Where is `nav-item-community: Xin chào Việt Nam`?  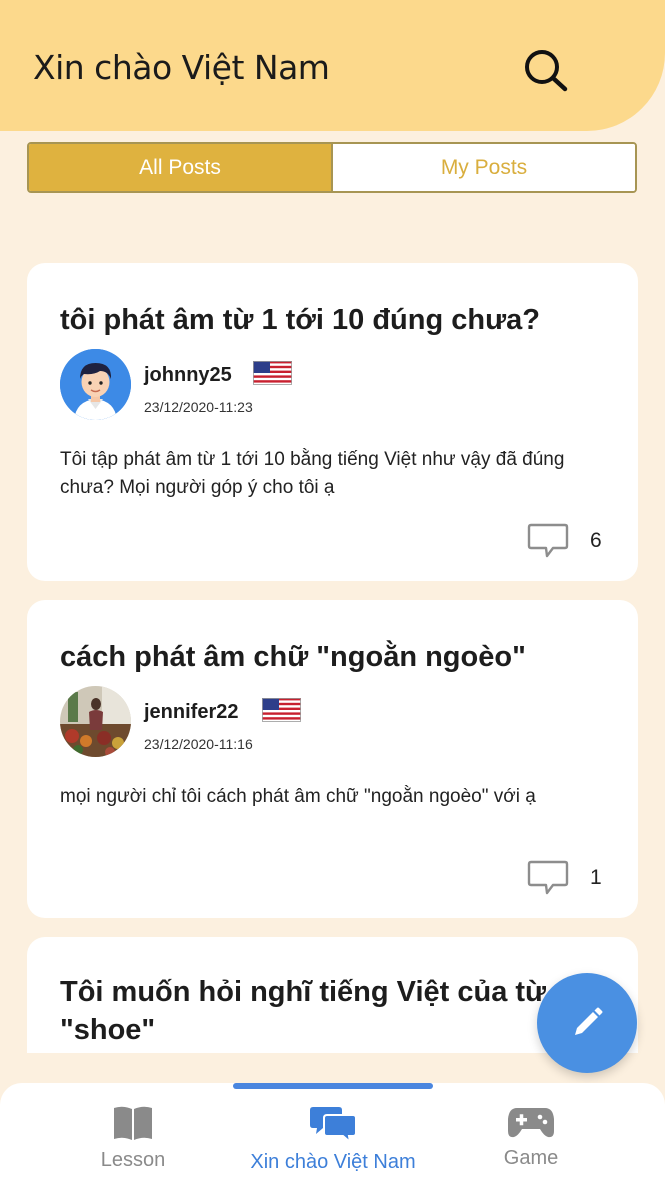
nav-item-community: Xin chào Việt Nam is located at coordinates (333, 1139).